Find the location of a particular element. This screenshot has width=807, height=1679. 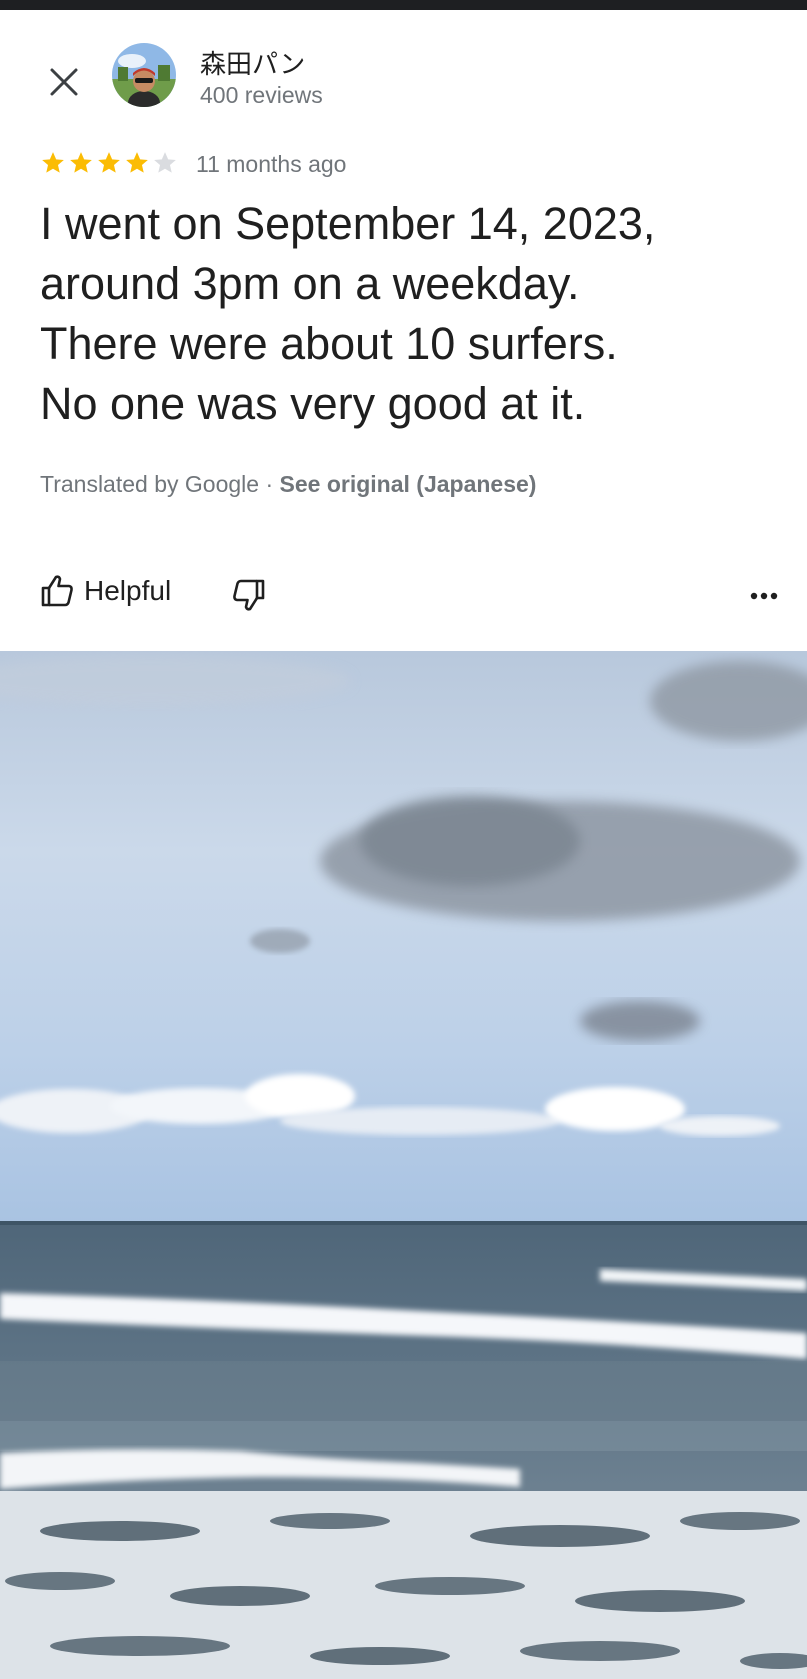

unhelpful-button is located at coordinates (250, 596).